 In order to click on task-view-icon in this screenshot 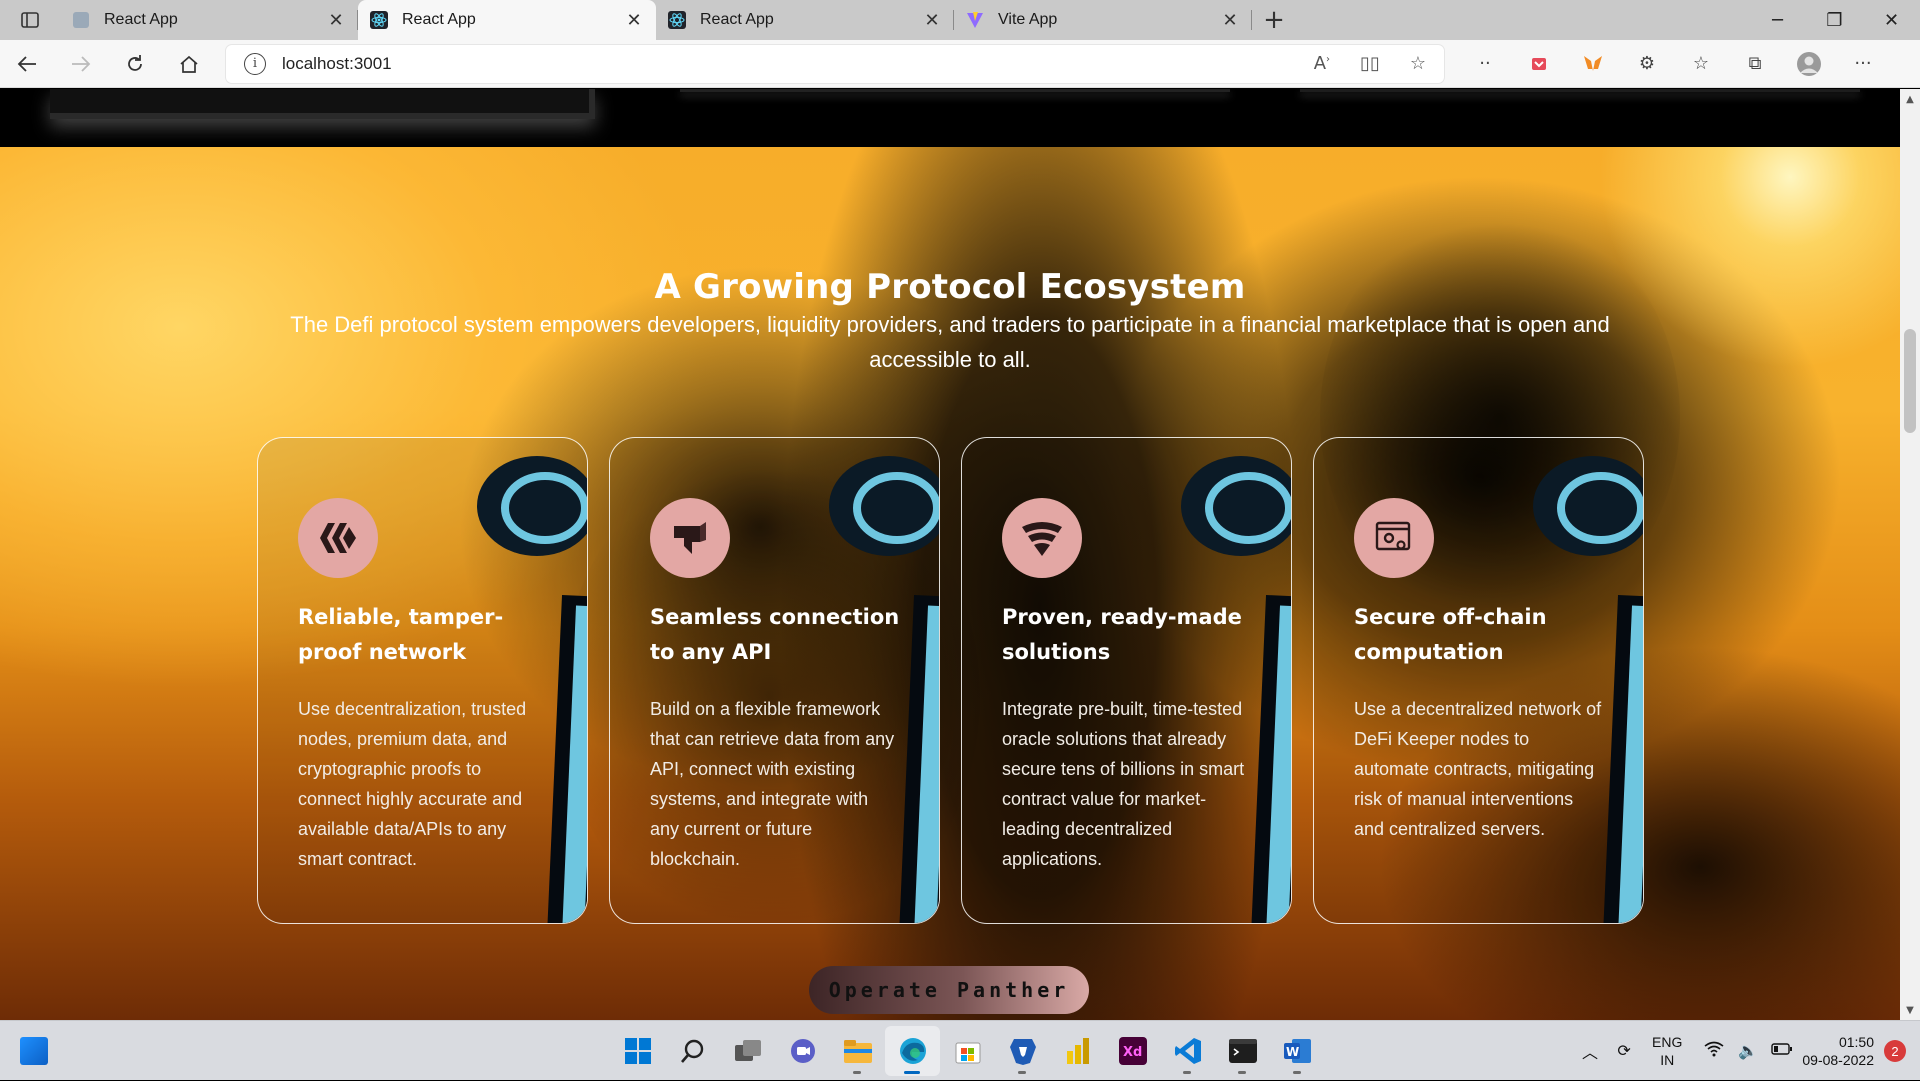, I will do `click(747, 1051)`.